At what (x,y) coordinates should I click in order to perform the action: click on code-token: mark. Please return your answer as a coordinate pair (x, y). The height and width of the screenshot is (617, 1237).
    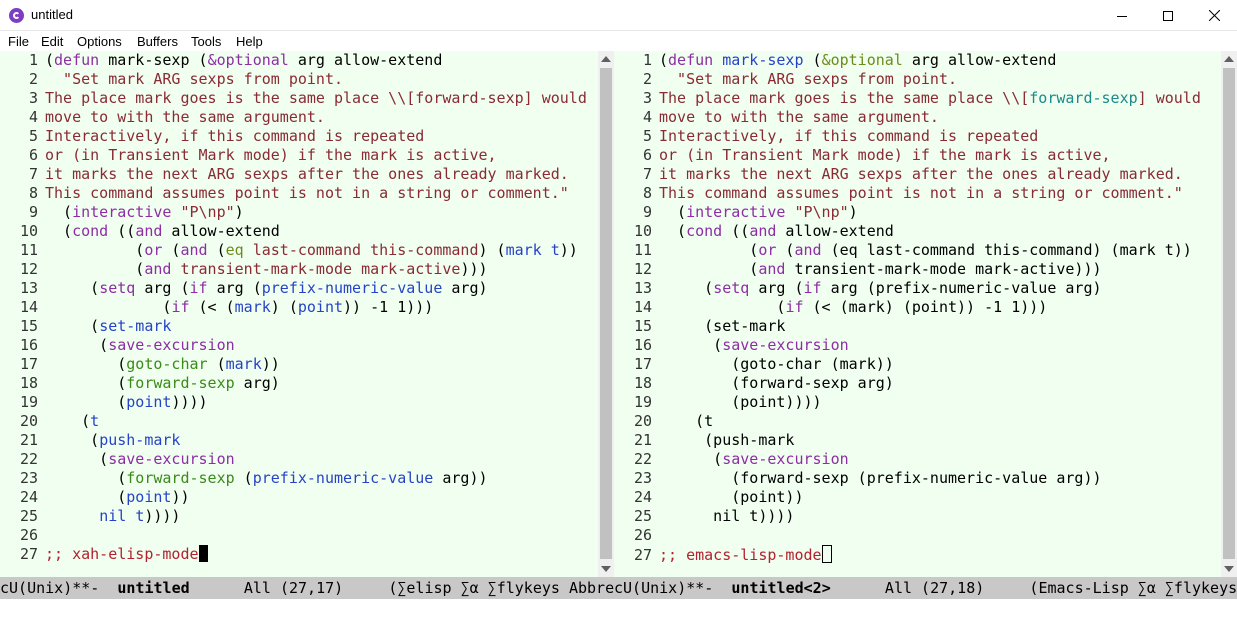
    Looking at the image, I should click on (243, 364).